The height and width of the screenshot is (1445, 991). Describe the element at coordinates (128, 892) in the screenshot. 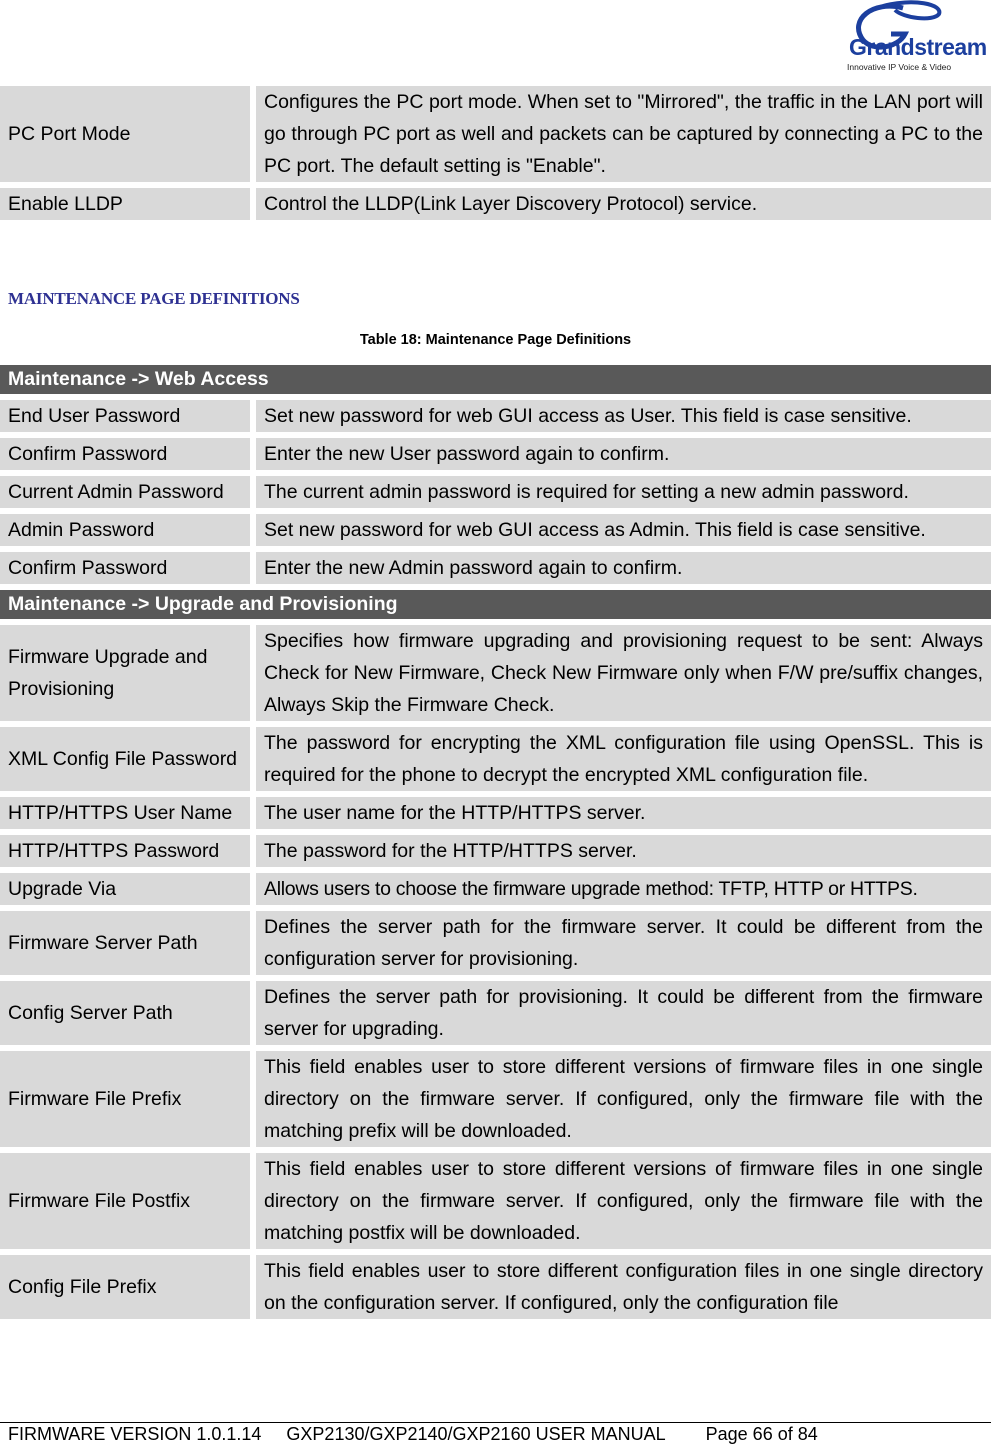

I see `setting-name: Upgrade Via` at that location.